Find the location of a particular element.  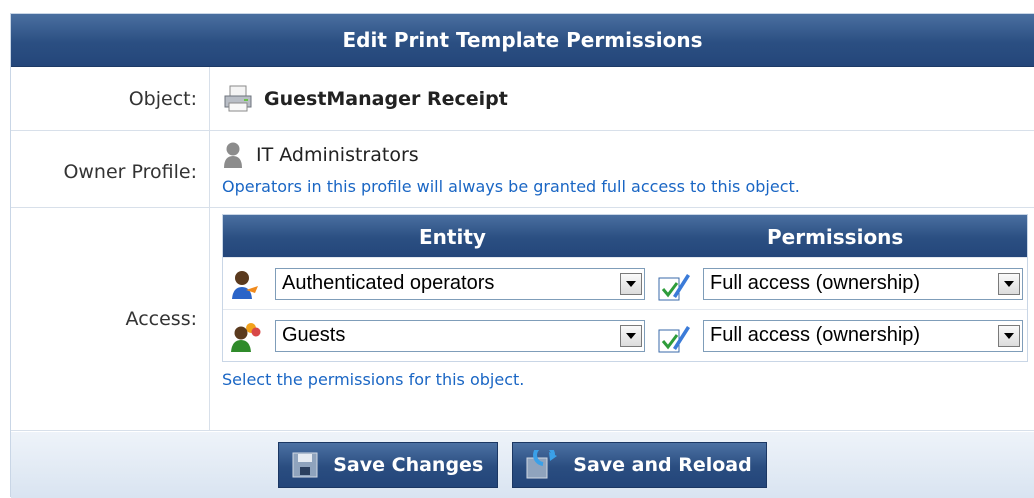

save-and-reload-label: Save and Reload is located at coordinates (662, 465).